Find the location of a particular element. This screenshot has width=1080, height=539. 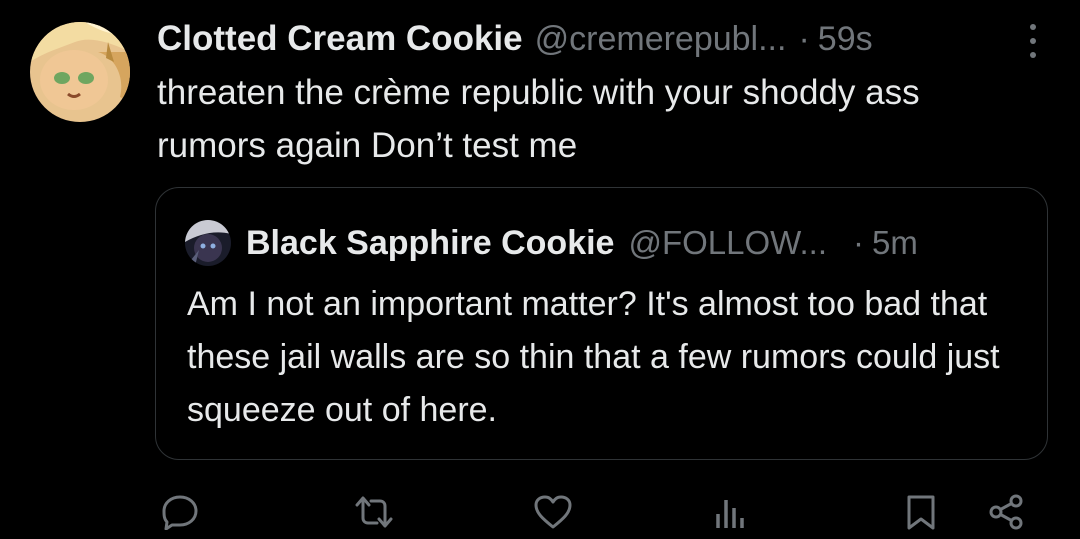

more-options-icon is located at coordinates (1033, 41).